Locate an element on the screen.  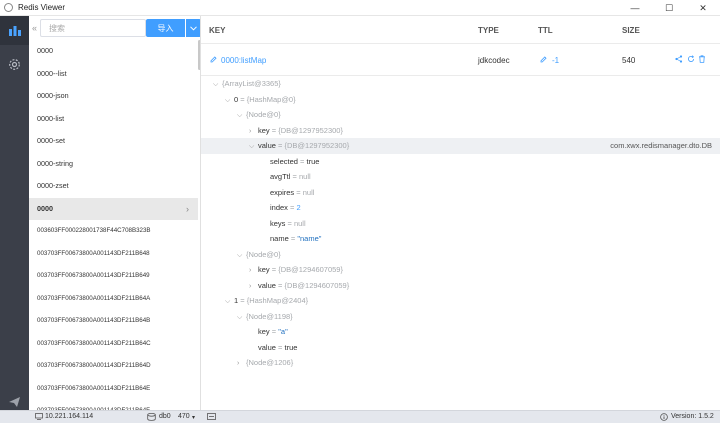
key-list-item: 0000-zset is located at coordinates (113, 186).